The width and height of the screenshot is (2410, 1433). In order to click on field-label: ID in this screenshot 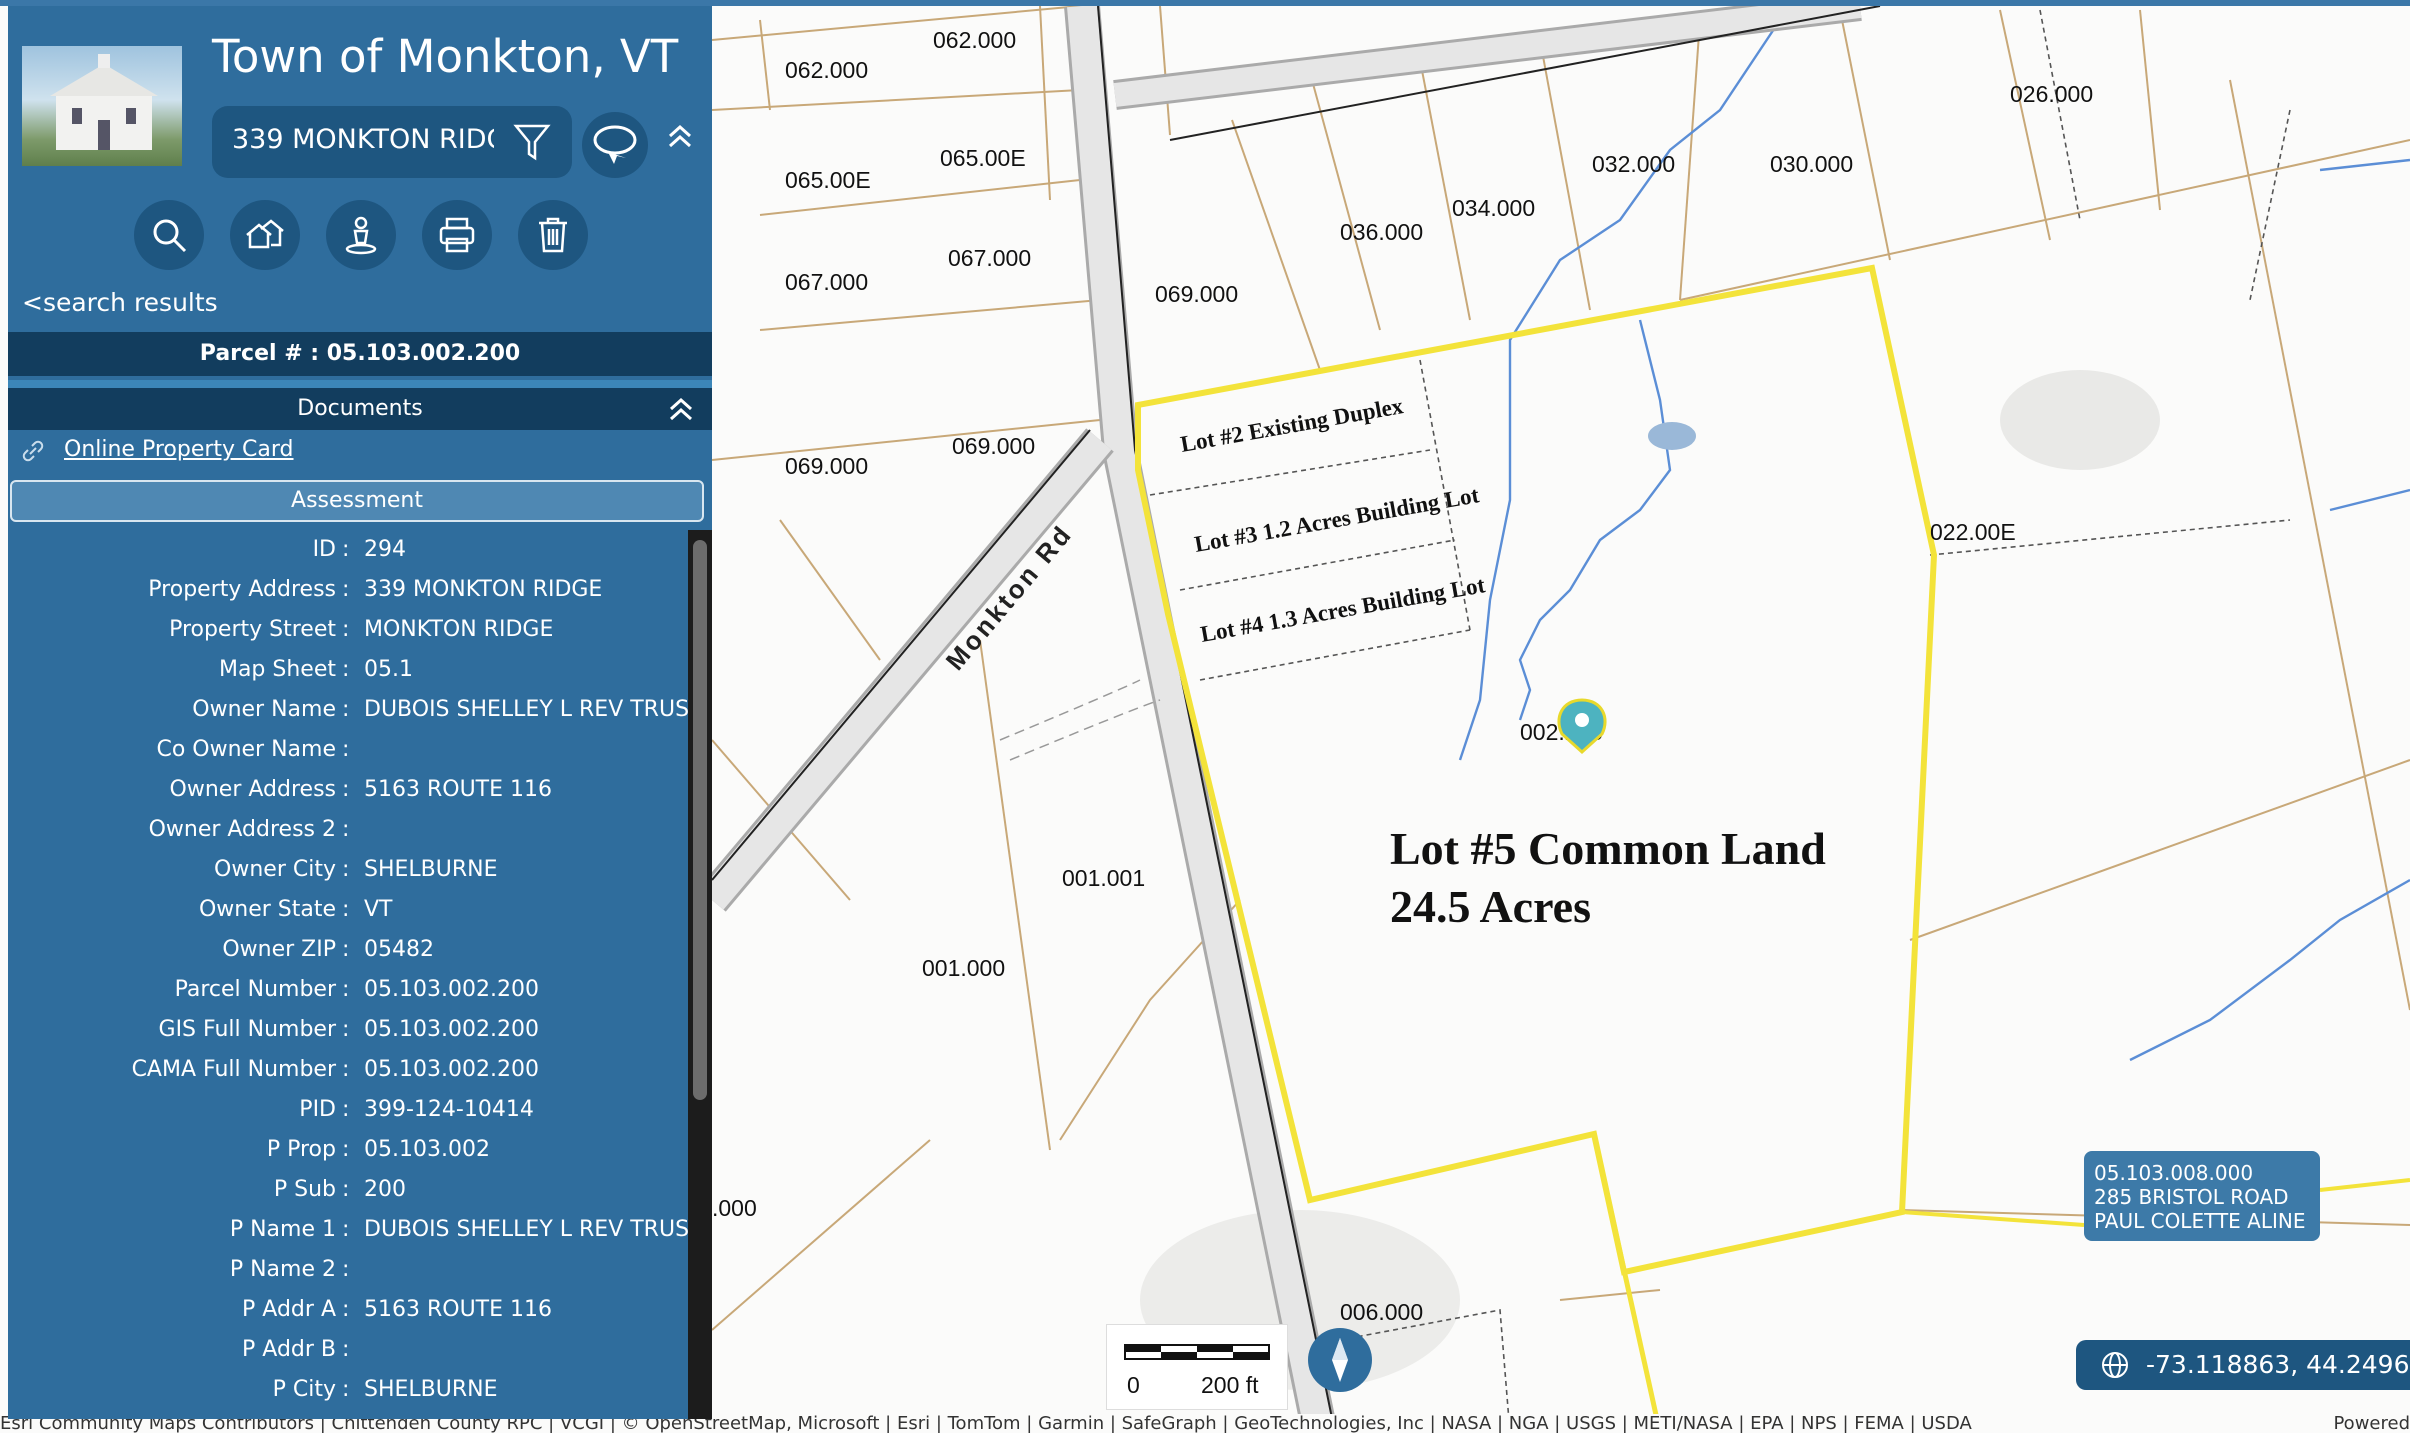, I will do `click(324, 549)`.